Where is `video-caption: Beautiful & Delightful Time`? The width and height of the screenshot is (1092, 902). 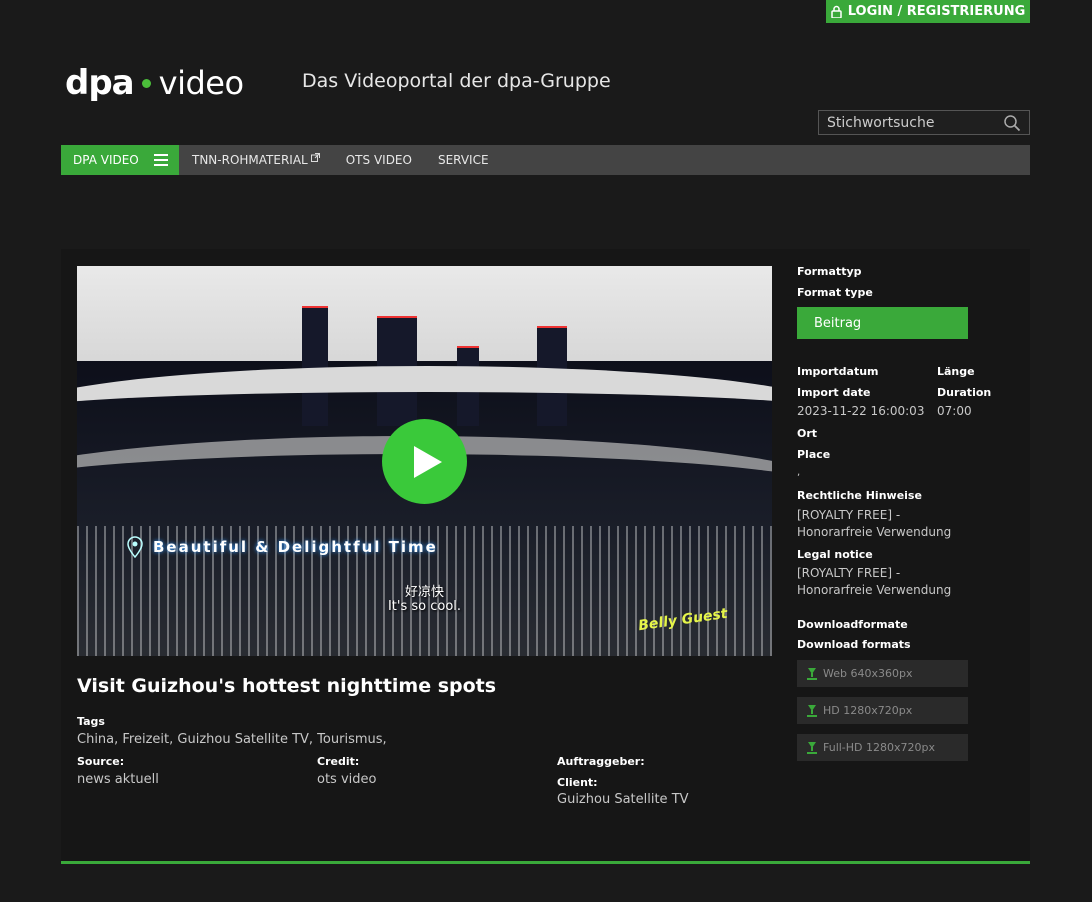
video-caption: Beautiful & Delightful Time is located at coordinates (282, 547).